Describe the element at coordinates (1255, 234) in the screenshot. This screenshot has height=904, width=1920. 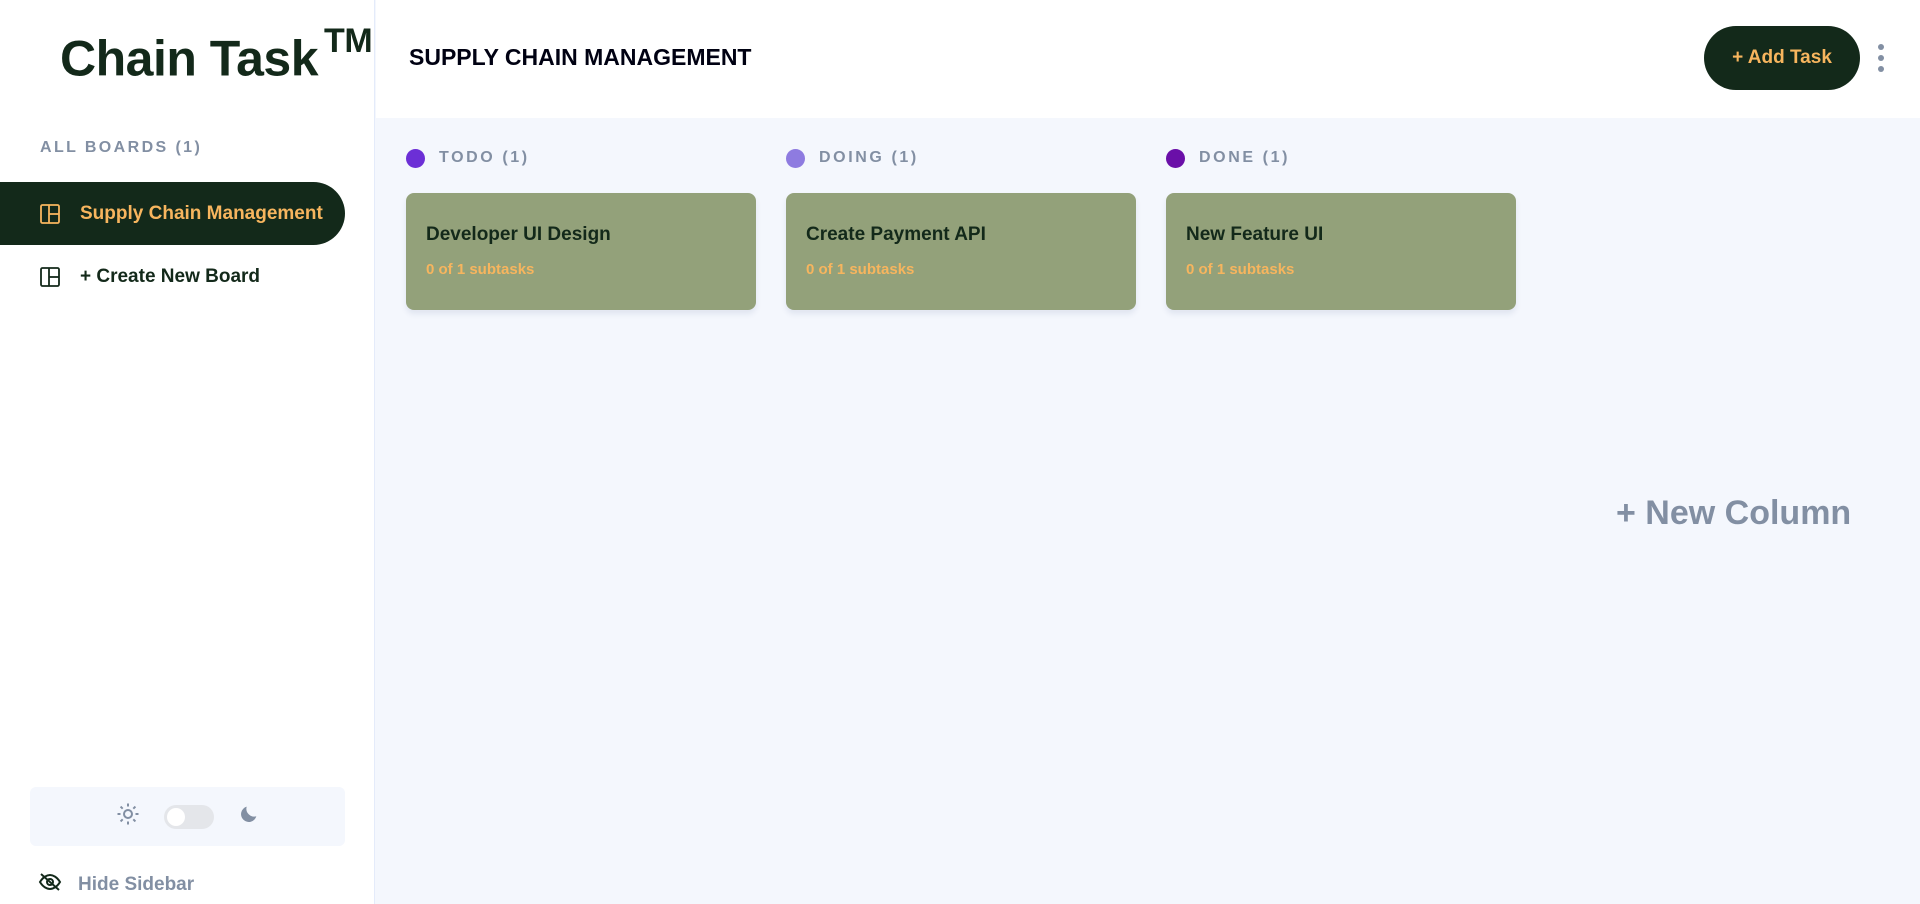
I see `task-title: New Feature UI` at that location.